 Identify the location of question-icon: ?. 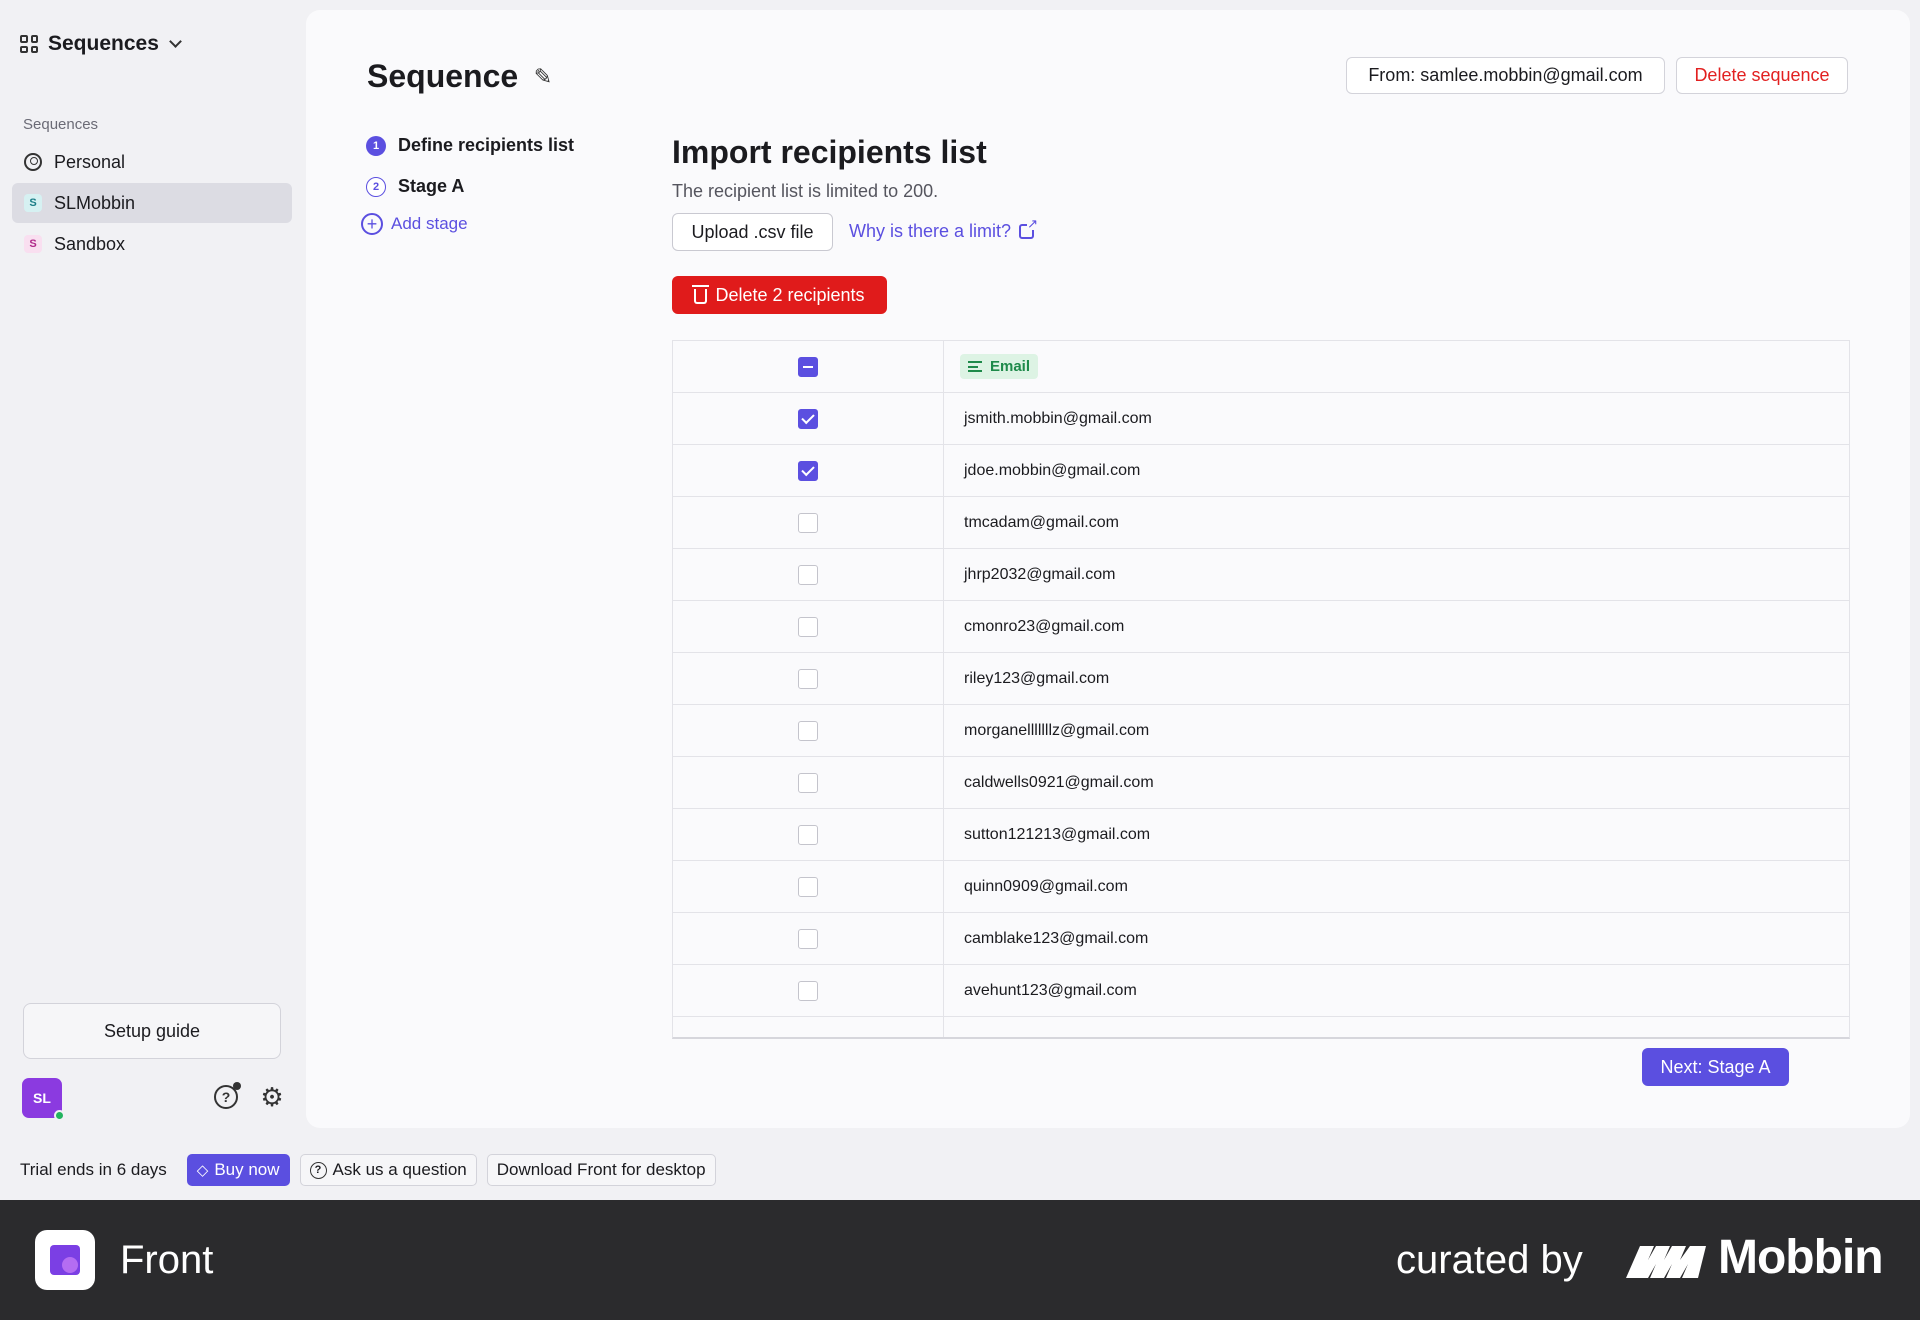
(318, 1170).